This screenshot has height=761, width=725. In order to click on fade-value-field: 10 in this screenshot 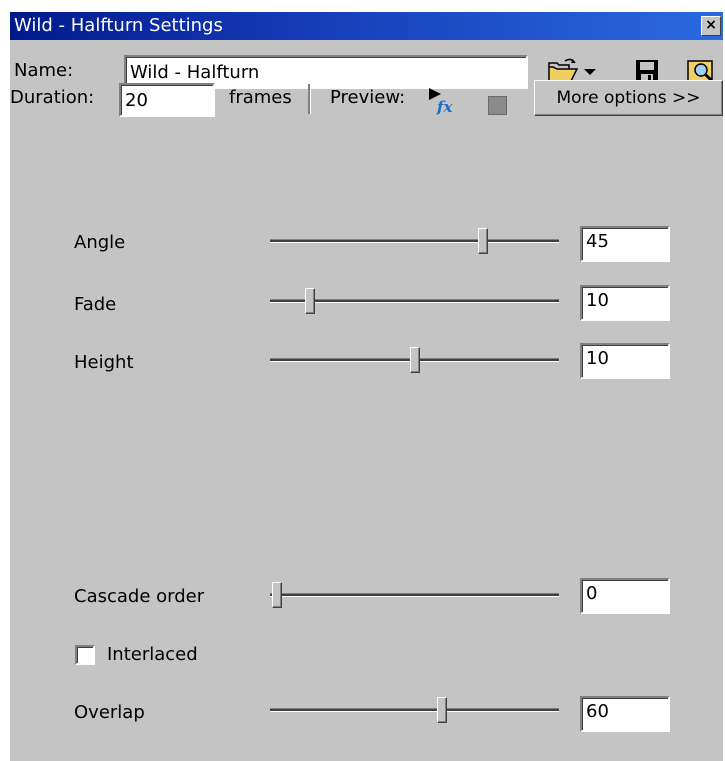, I will do `click(625, 303)`.